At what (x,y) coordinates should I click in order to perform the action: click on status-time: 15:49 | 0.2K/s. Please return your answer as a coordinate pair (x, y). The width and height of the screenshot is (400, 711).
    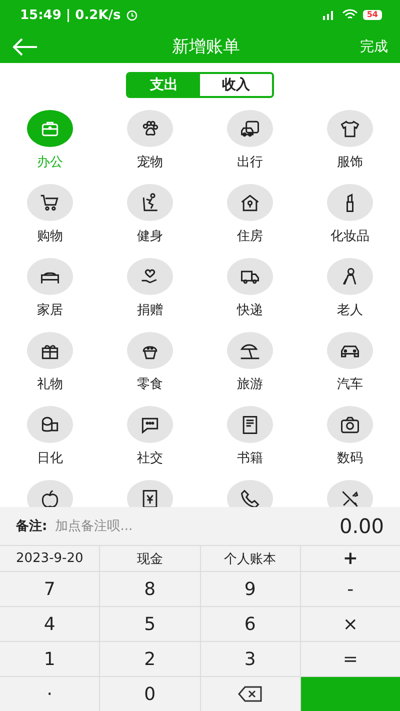
    Looking at the image, I should click on (70, 15).